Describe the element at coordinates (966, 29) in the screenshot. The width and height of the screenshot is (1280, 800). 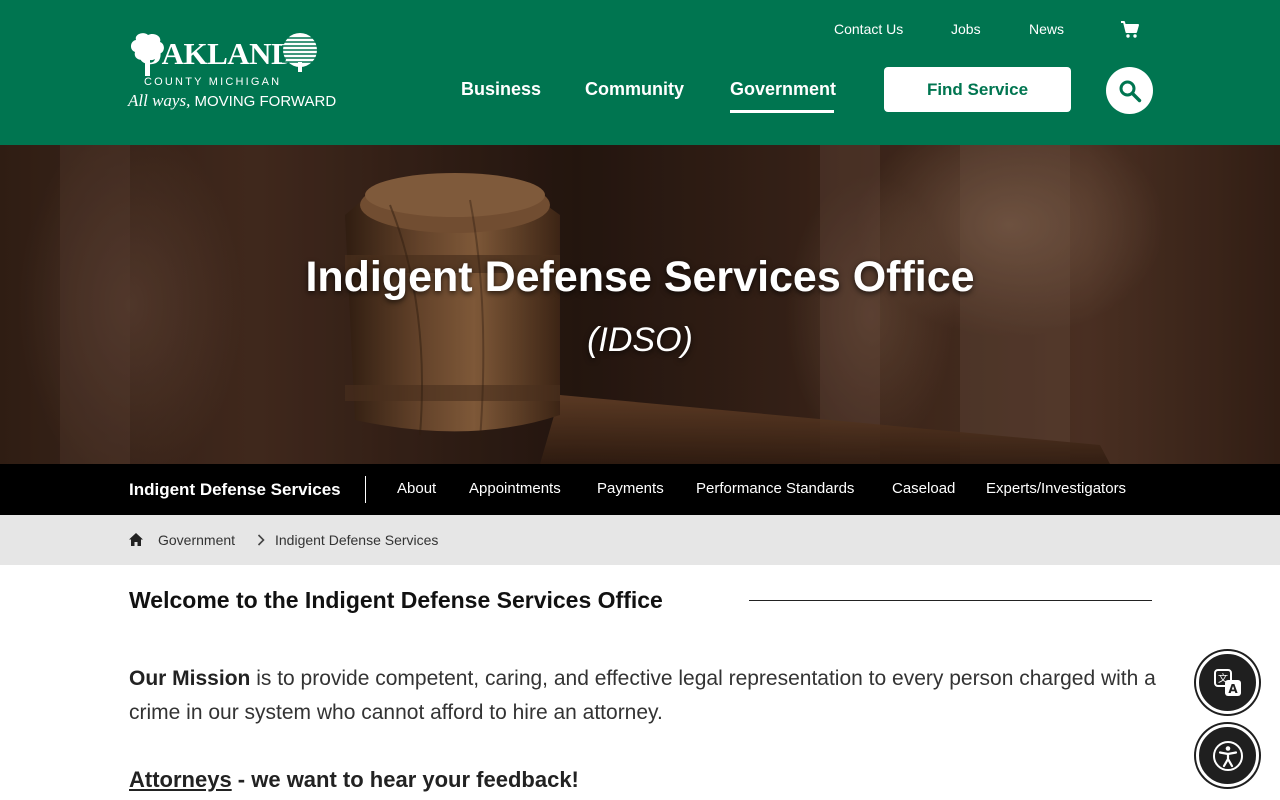
I see `jobs-link: Jobs` at that location.